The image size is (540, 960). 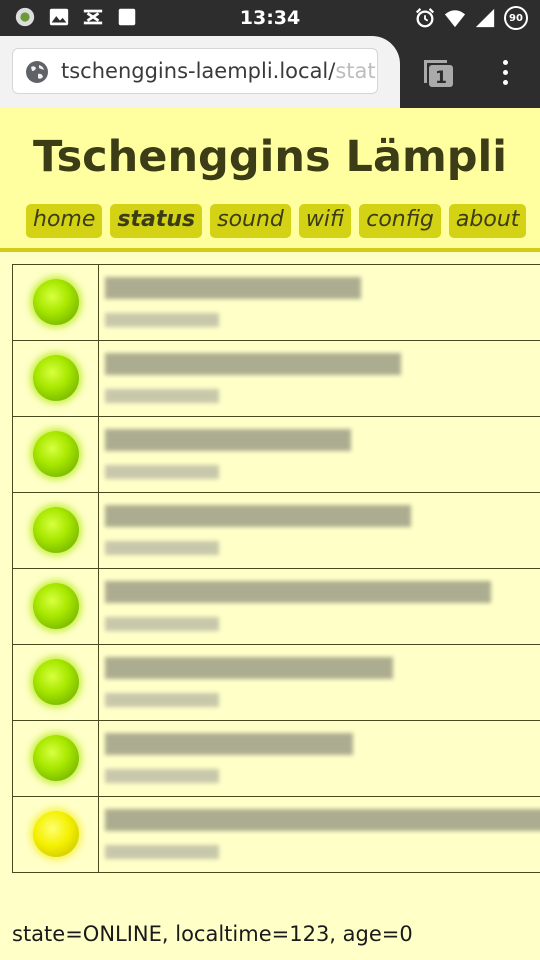 I want to click on url-area: tschenggins-laempli.local/statu, so click(x=200, y=72).